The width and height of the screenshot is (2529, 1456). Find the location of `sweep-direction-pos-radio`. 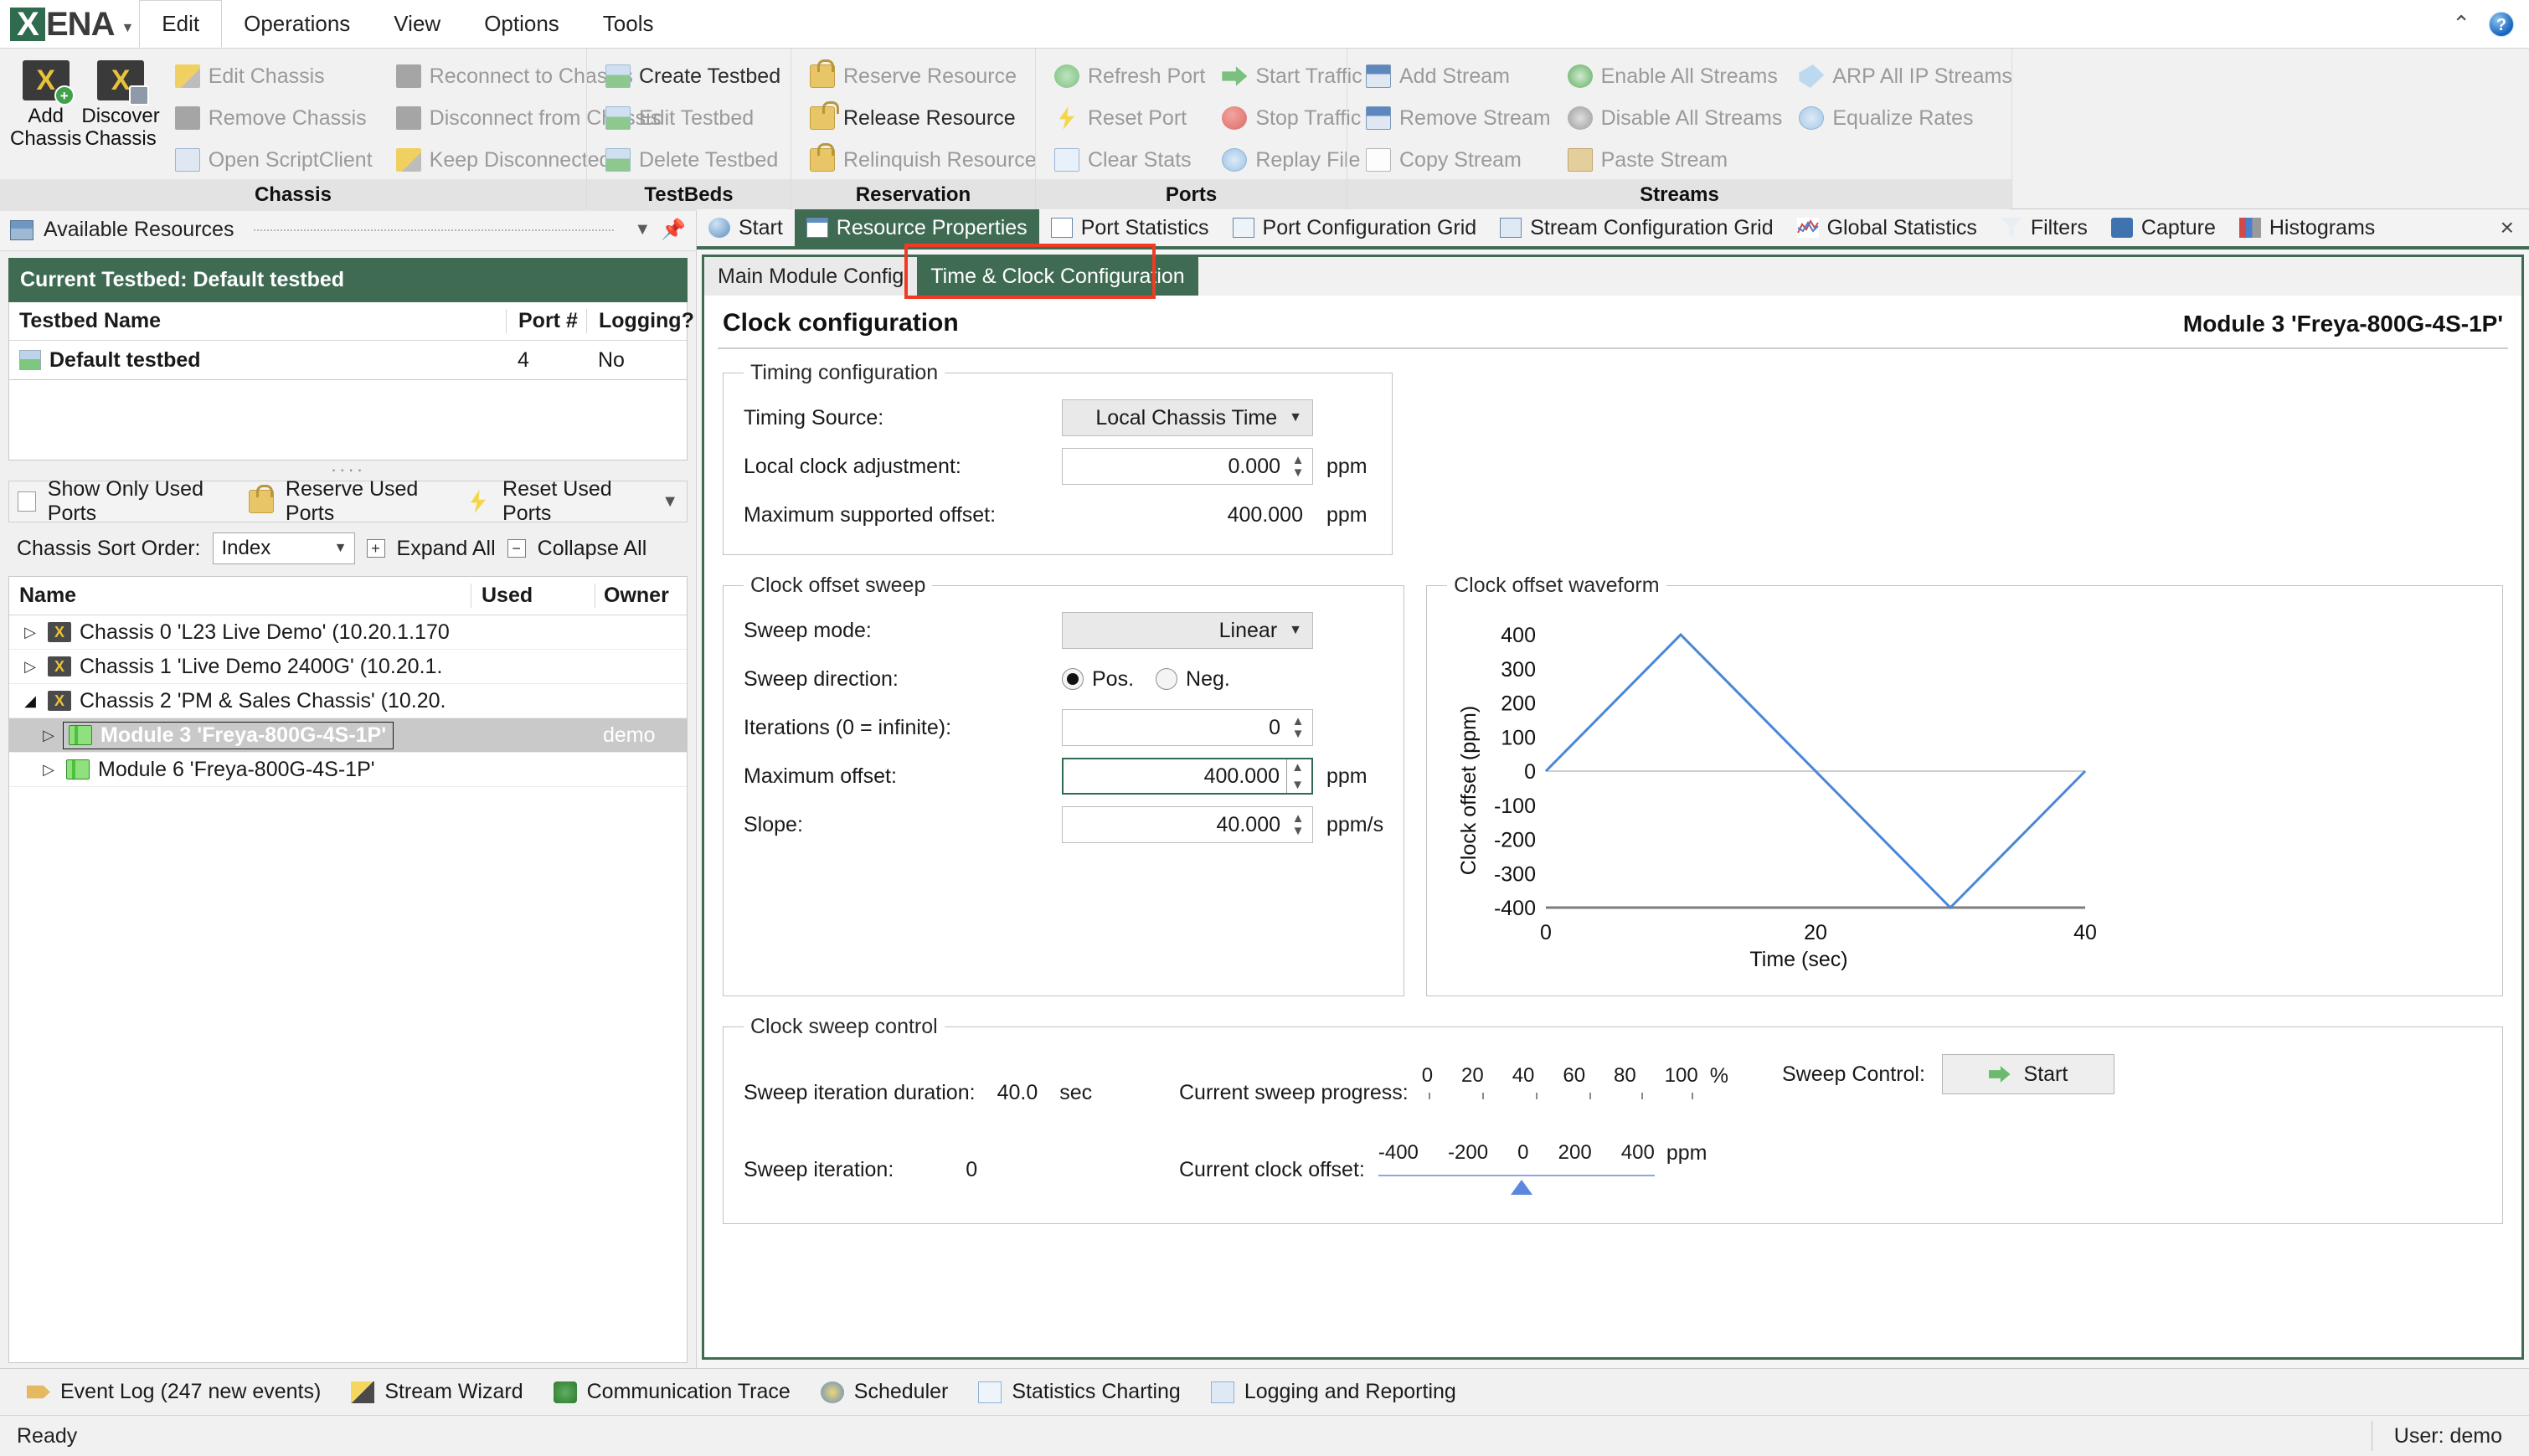

sweep-direction-pos-radio is located at coordinates (1073, 679).